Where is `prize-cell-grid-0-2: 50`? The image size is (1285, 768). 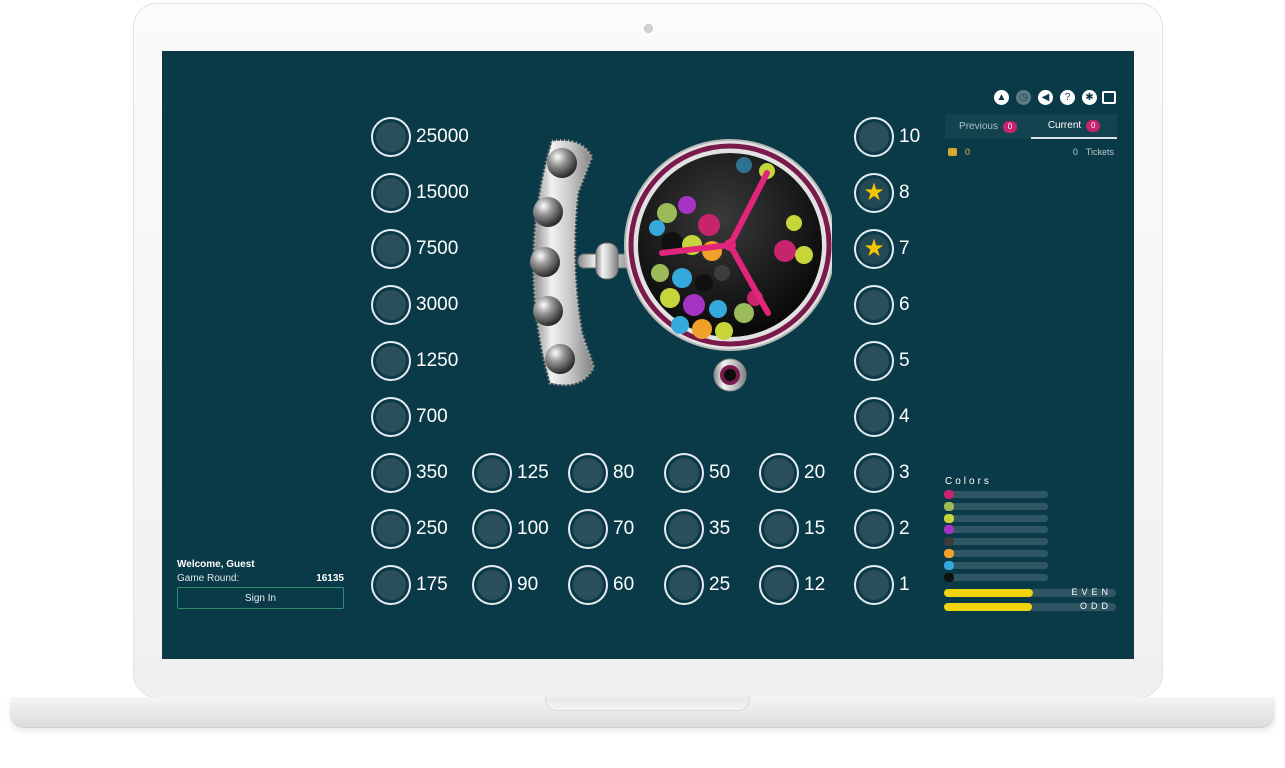
prize-cell-grid-0-2: 50 is located at coordinates (697, 473).